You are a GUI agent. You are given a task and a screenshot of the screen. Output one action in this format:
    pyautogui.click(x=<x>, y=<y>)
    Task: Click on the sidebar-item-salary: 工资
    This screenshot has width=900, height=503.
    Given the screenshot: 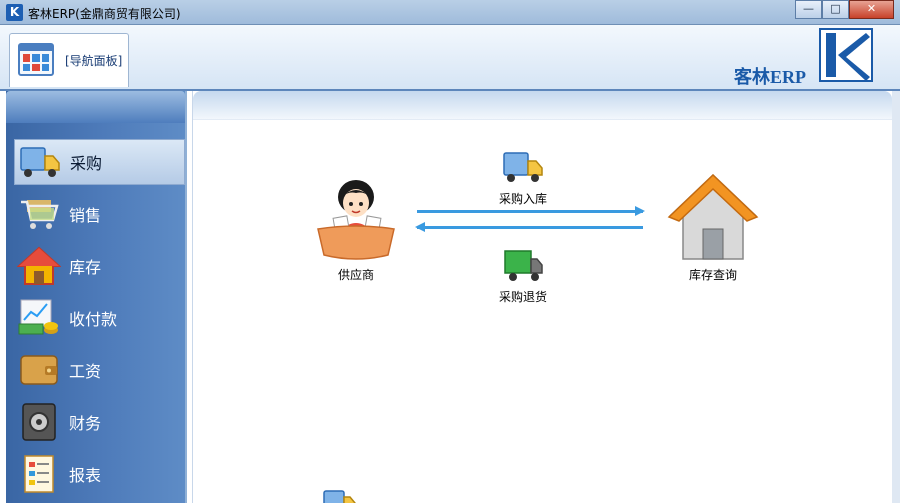 What is the action you would take?
    pyautogui.click(x=99, y=370)
    